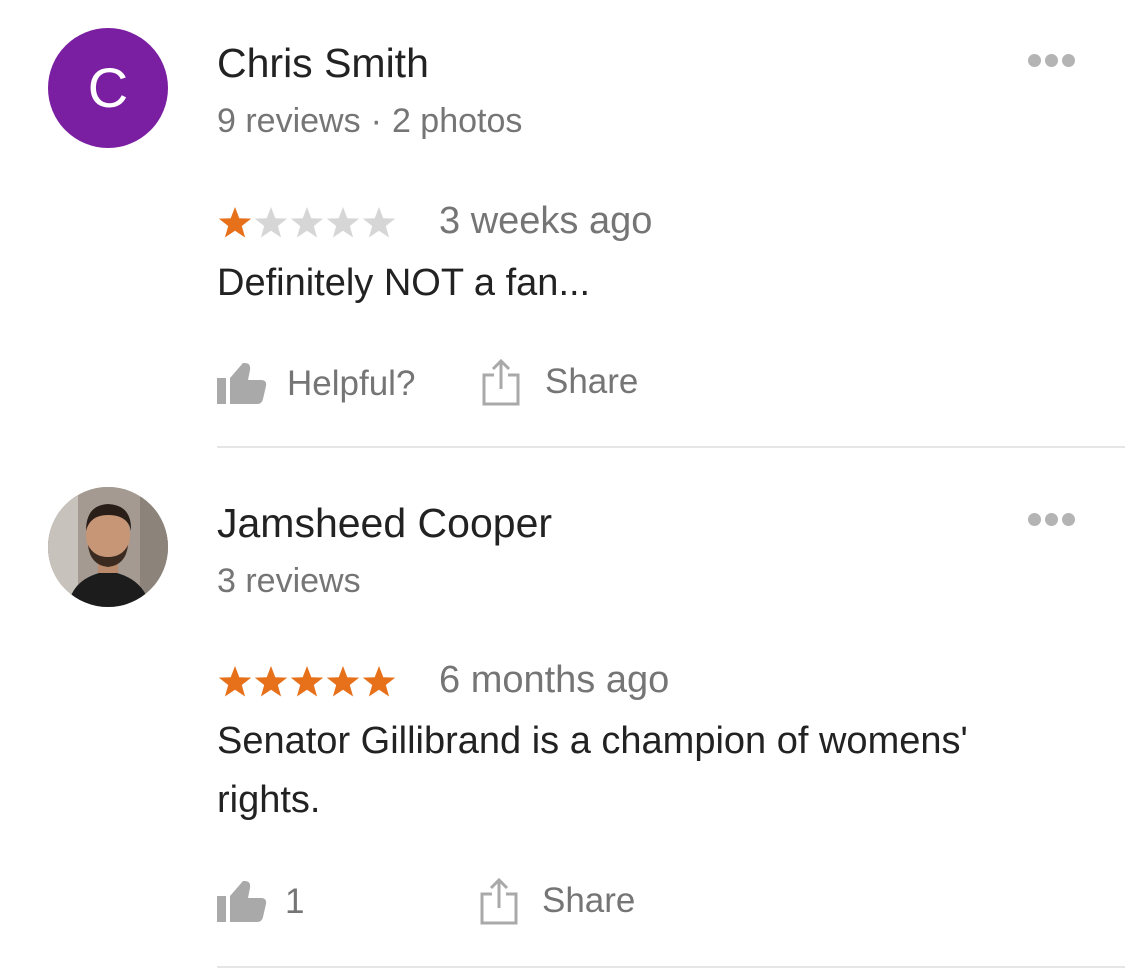 The height and width of the screenshot is (970, 1125). Describe the element at coordinates (457, 121) in the screenshot. I see `photo-count: 2 photos` at that location.